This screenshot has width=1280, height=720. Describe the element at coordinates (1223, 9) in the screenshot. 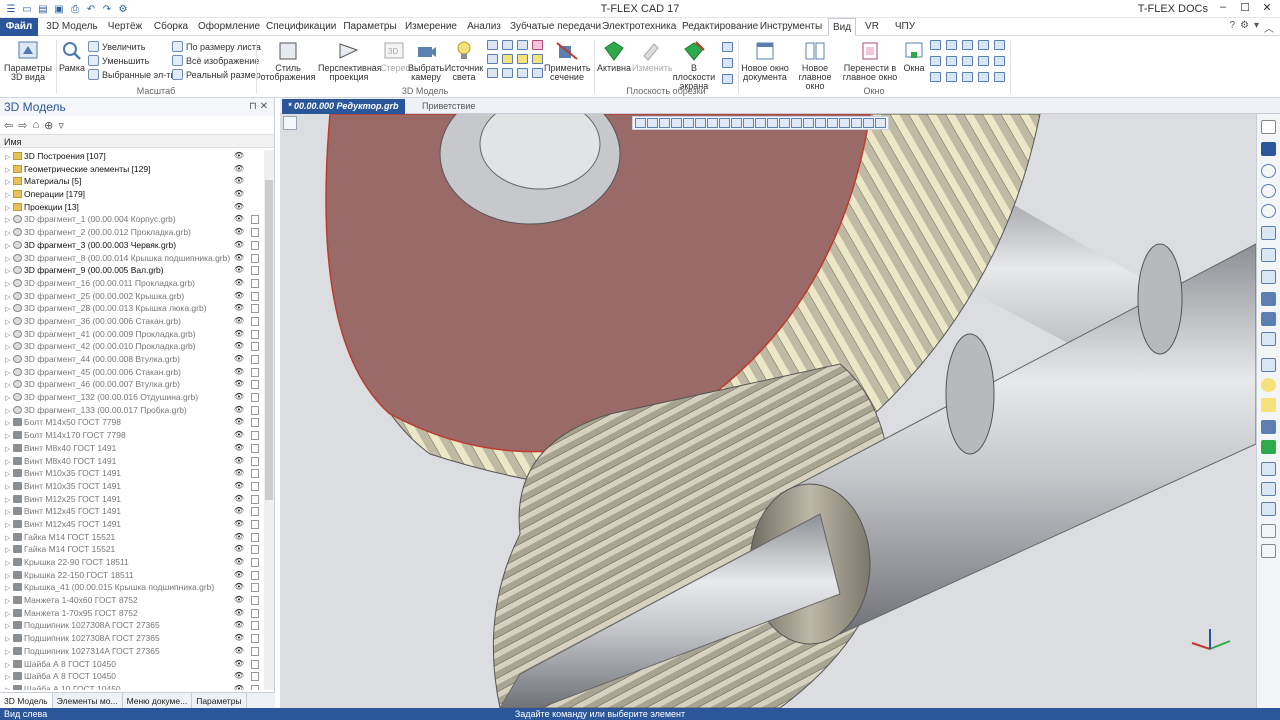

I see `minimize-icon: –` at that location.